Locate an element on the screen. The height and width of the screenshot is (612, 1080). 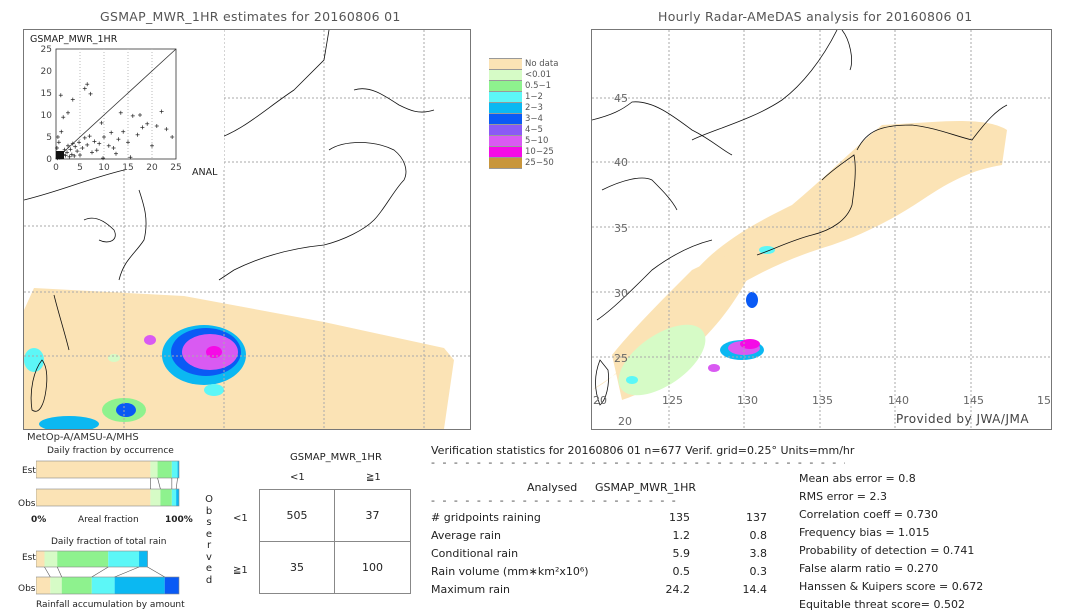
legend-label: 5−10 is located at coordinates (537, 141).